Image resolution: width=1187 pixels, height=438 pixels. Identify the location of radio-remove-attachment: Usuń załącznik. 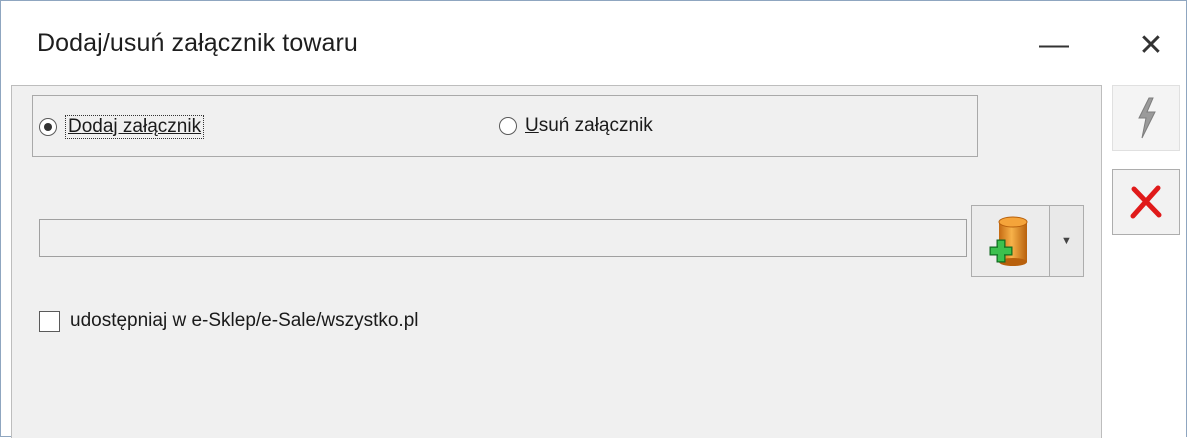
(576, 126).